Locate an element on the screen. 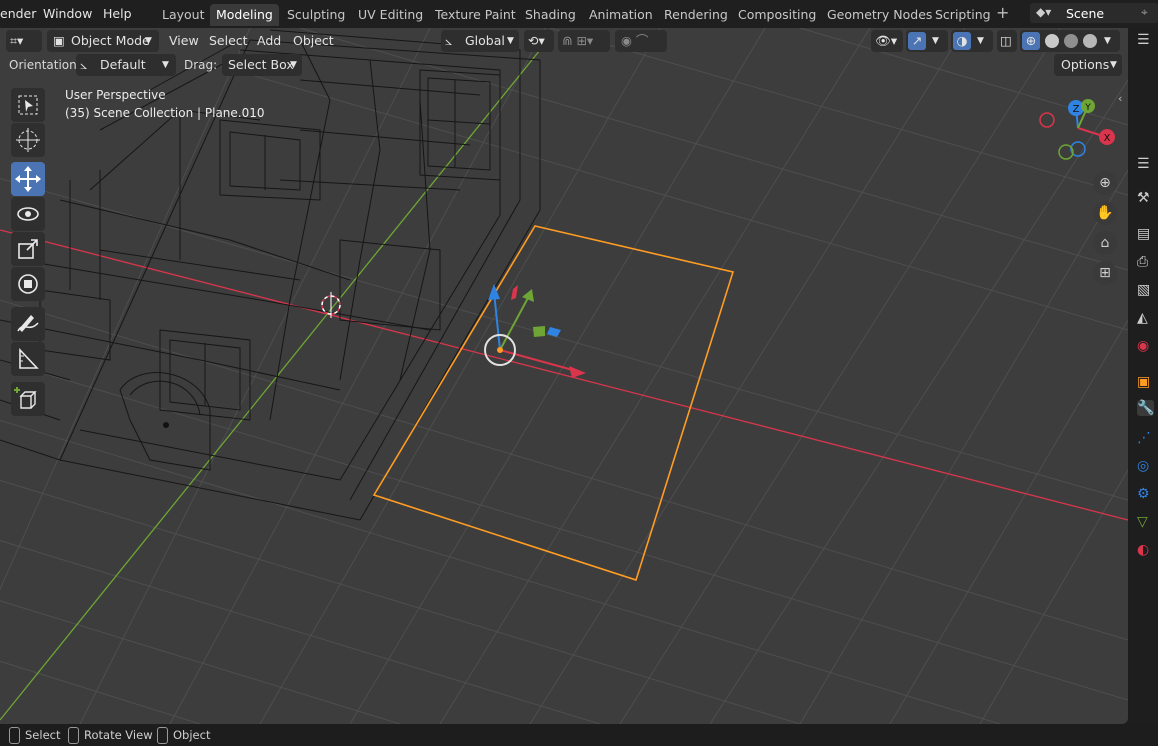 Image resolution: width=1158 pixels, height=746 pixels. transform-tool is located at coordinates (28, 284).